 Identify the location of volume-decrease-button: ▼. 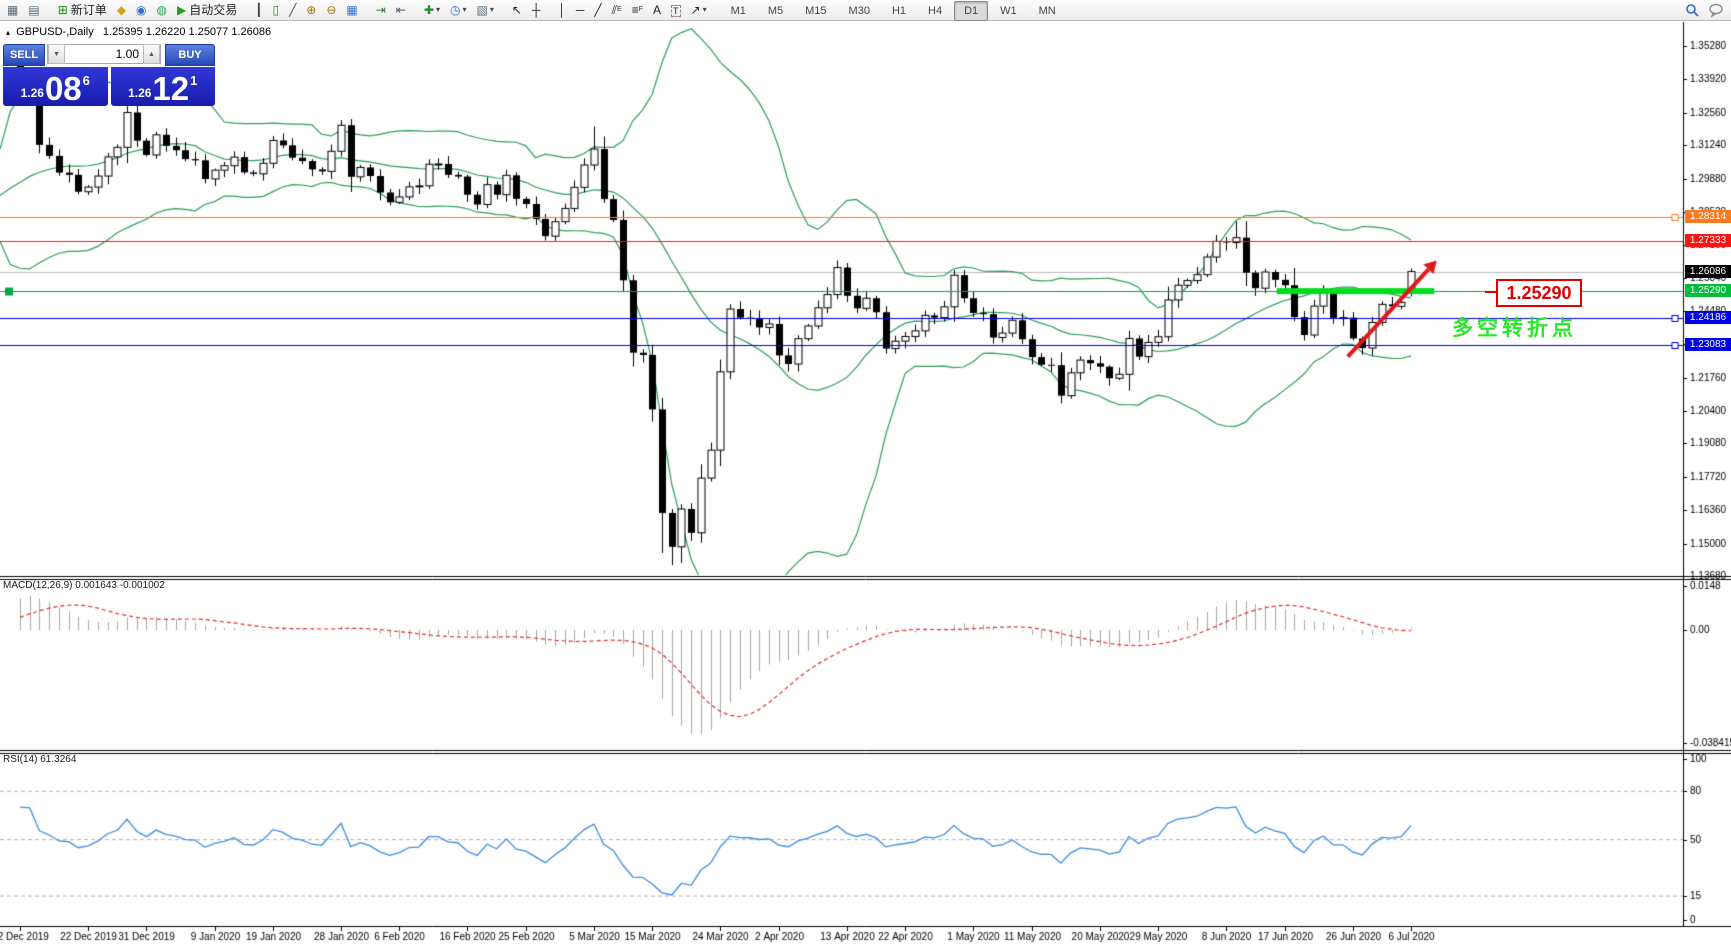
(56, 54).